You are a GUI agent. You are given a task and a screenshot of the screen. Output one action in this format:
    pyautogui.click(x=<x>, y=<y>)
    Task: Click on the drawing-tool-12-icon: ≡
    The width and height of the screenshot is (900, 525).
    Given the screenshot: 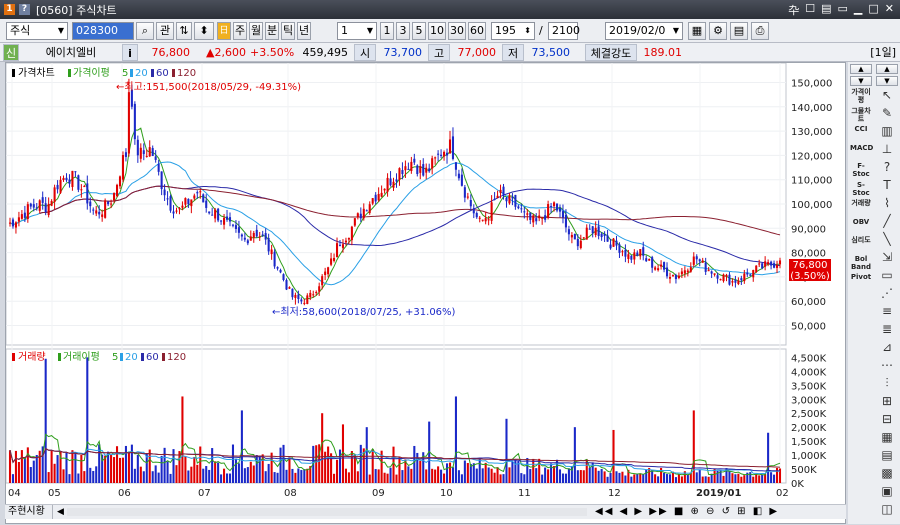 What is the action you would take?
    pyautogui.click(x=887, y=311)
    